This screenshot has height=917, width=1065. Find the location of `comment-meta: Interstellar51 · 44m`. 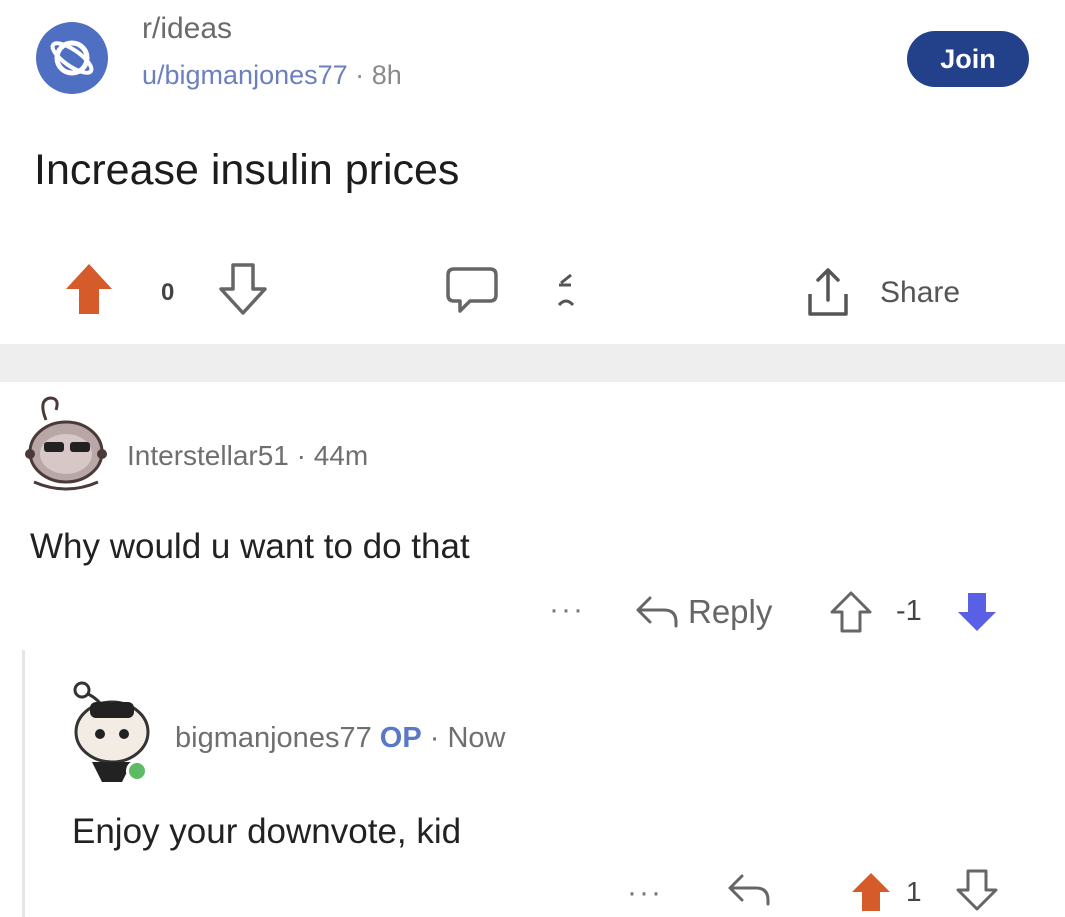

comment-meta: Interstellar51 · 44m is located at coordinates (247, 456).